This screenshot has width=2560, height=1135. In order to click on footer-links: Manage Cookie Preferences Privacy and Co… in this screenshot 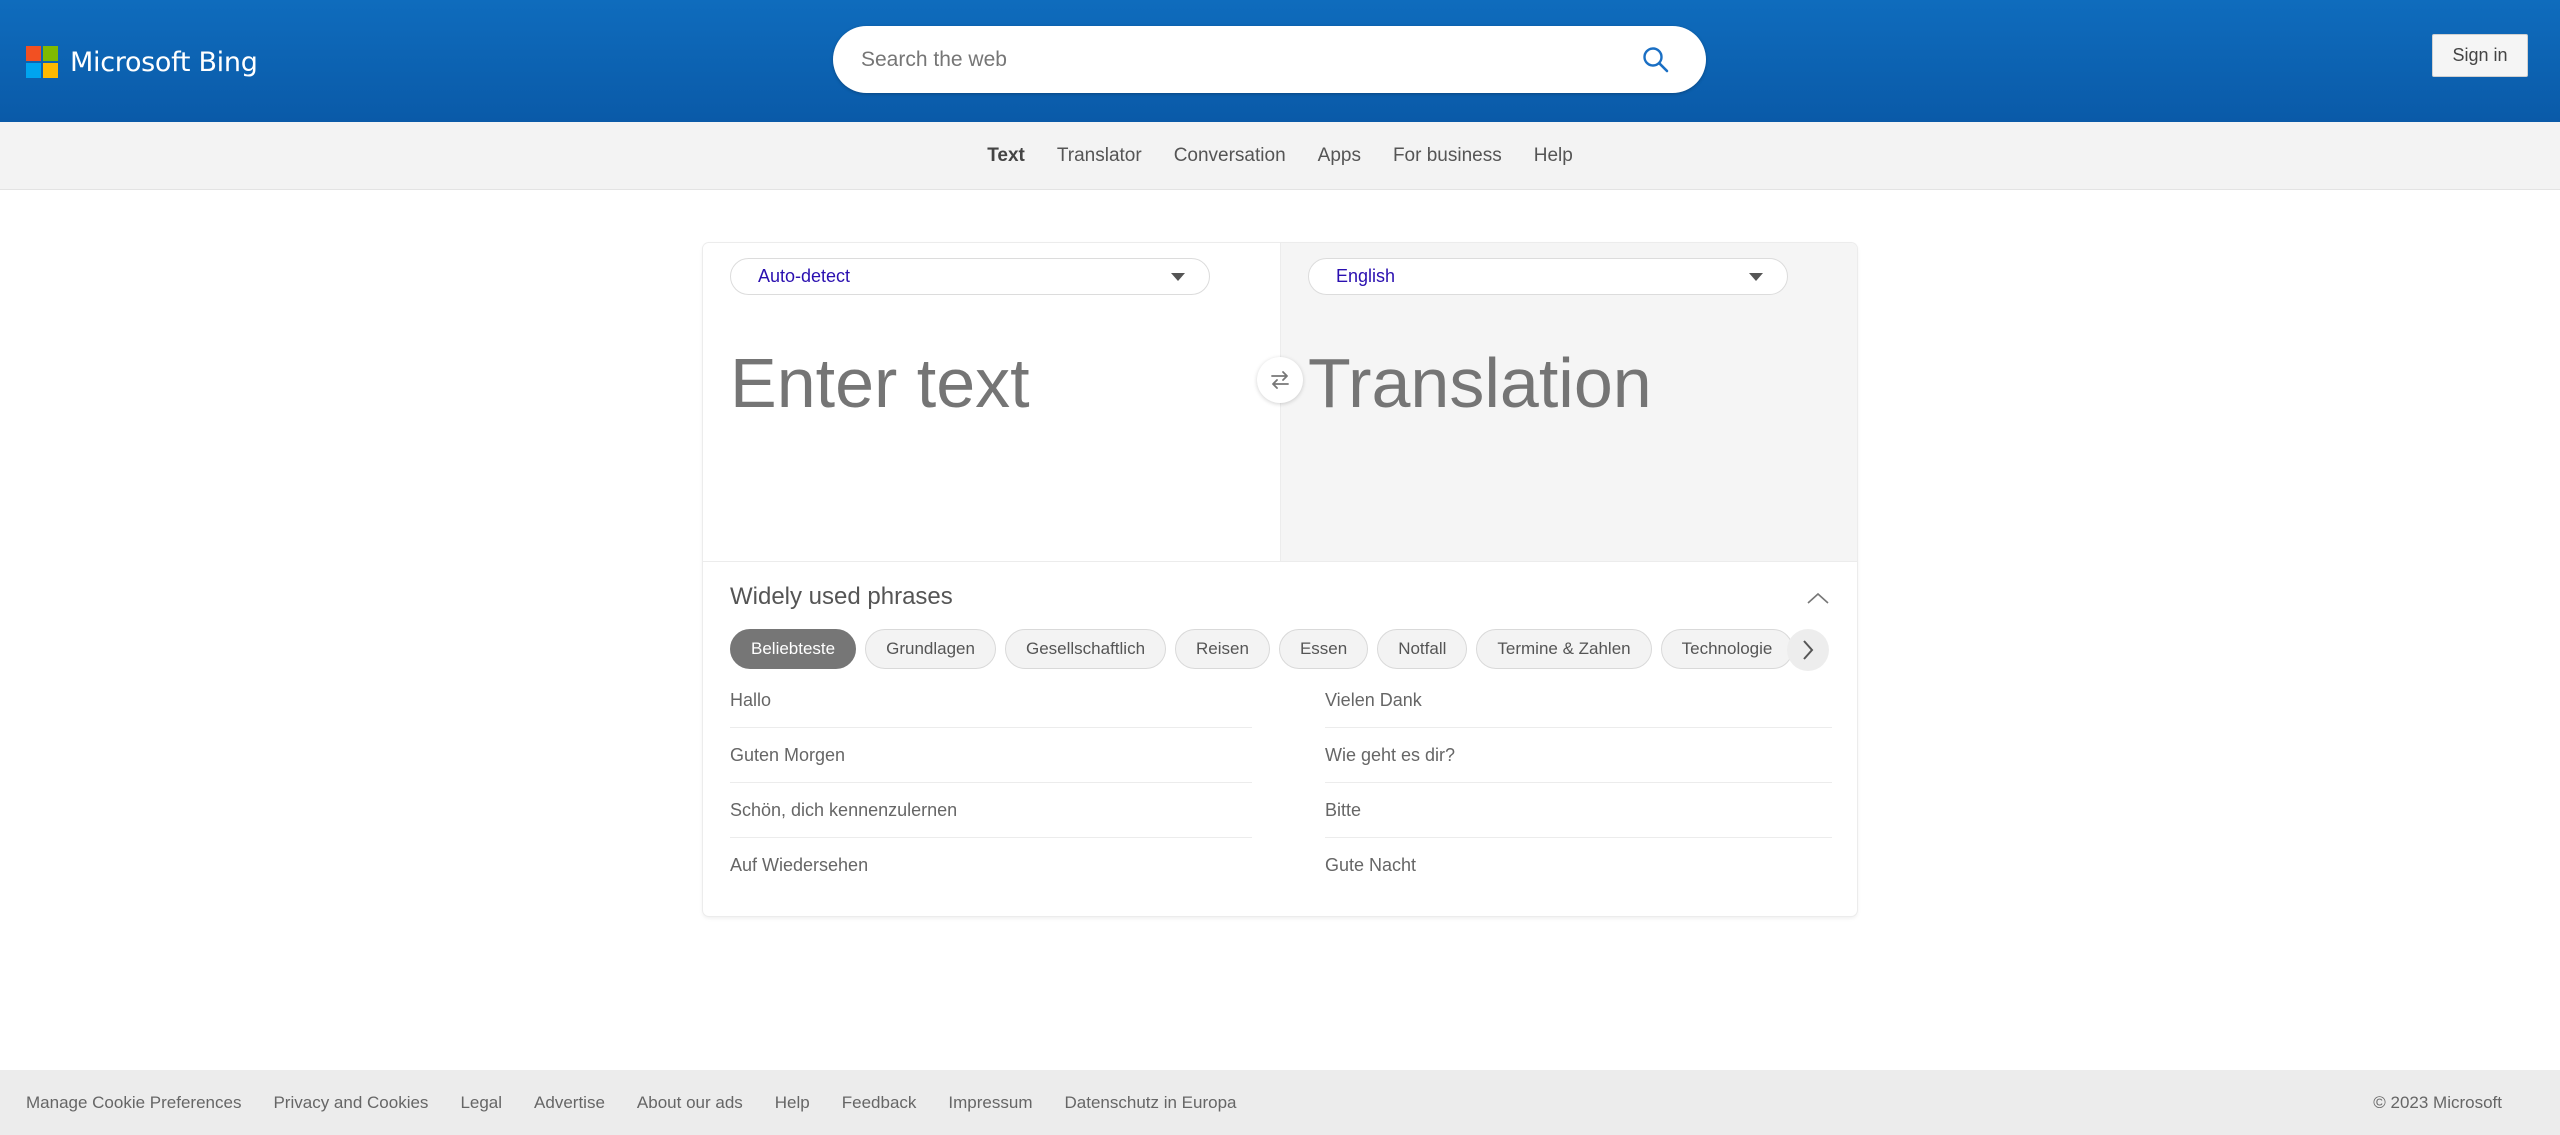, I will do `click(647, 1103)`.